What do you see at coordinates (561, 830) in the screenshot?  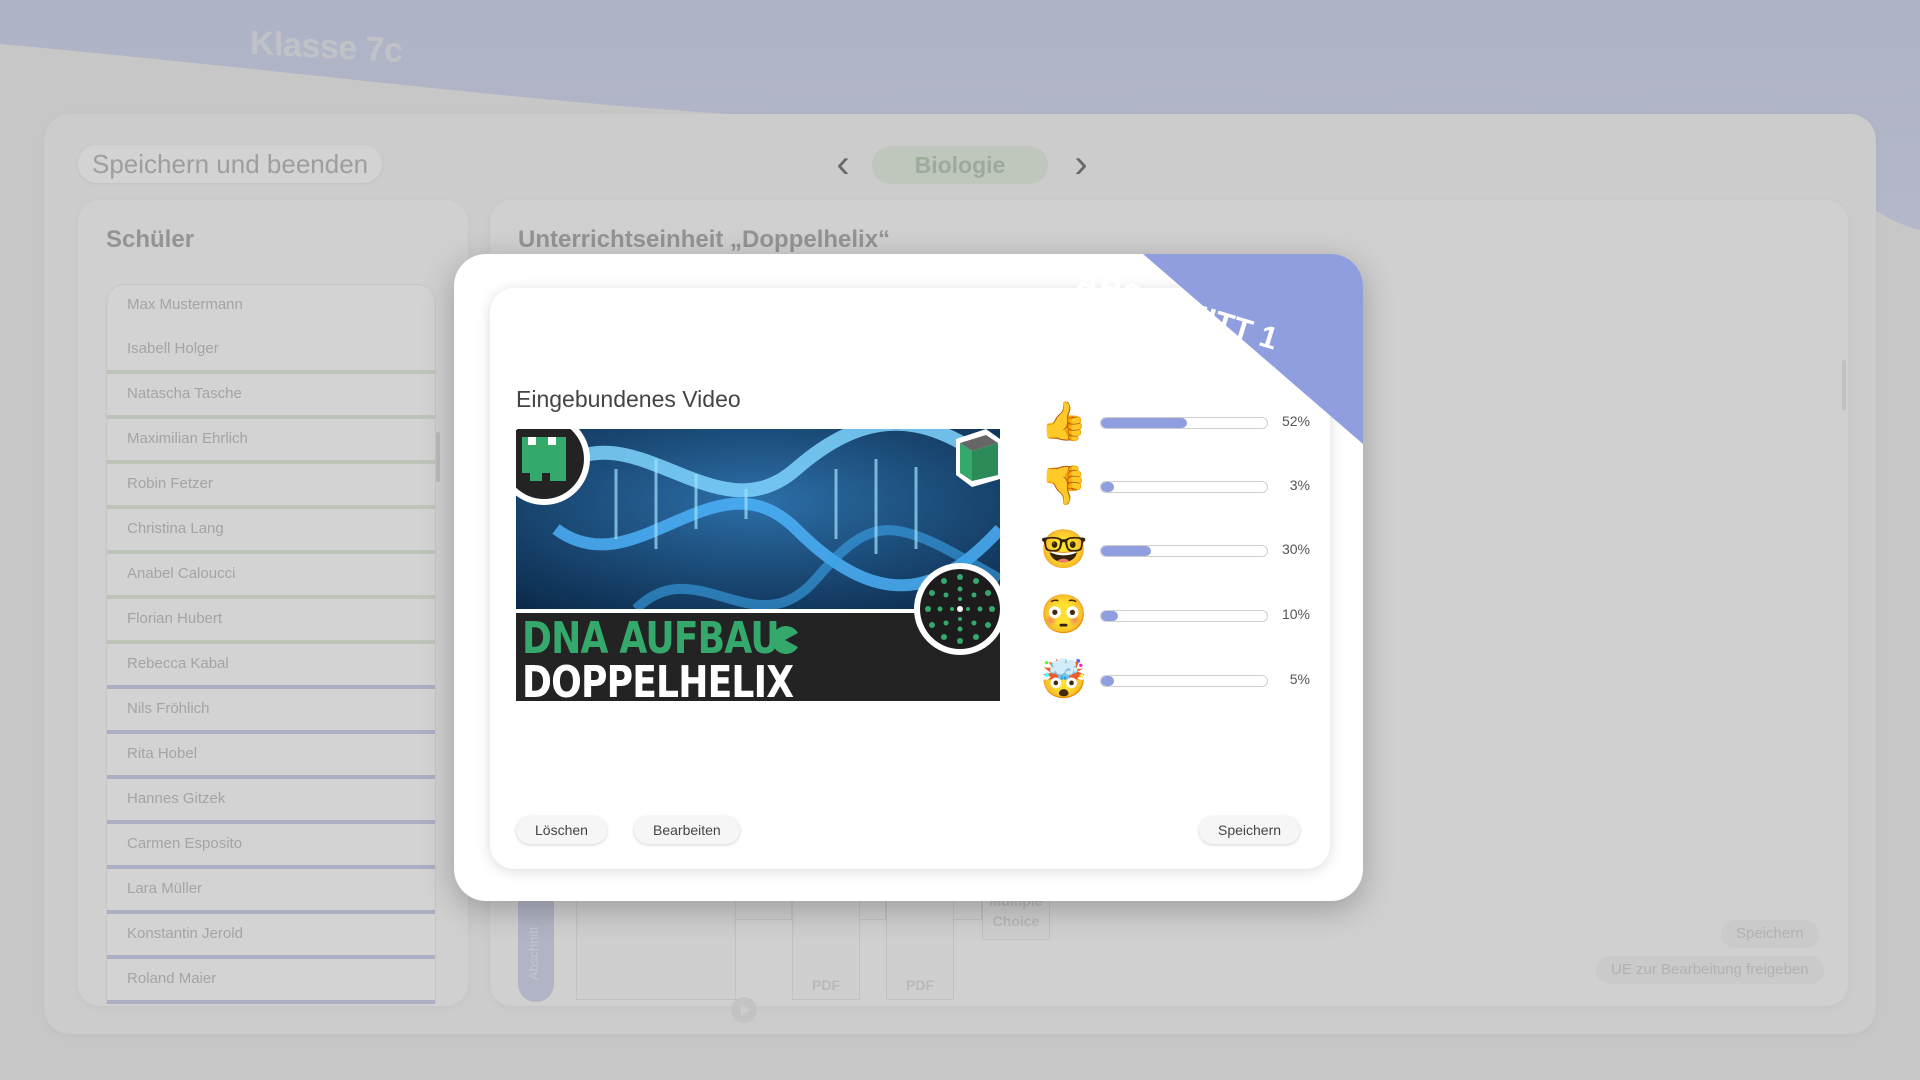 I see `delete-button: Löschen` at bounding box center [561, 830].